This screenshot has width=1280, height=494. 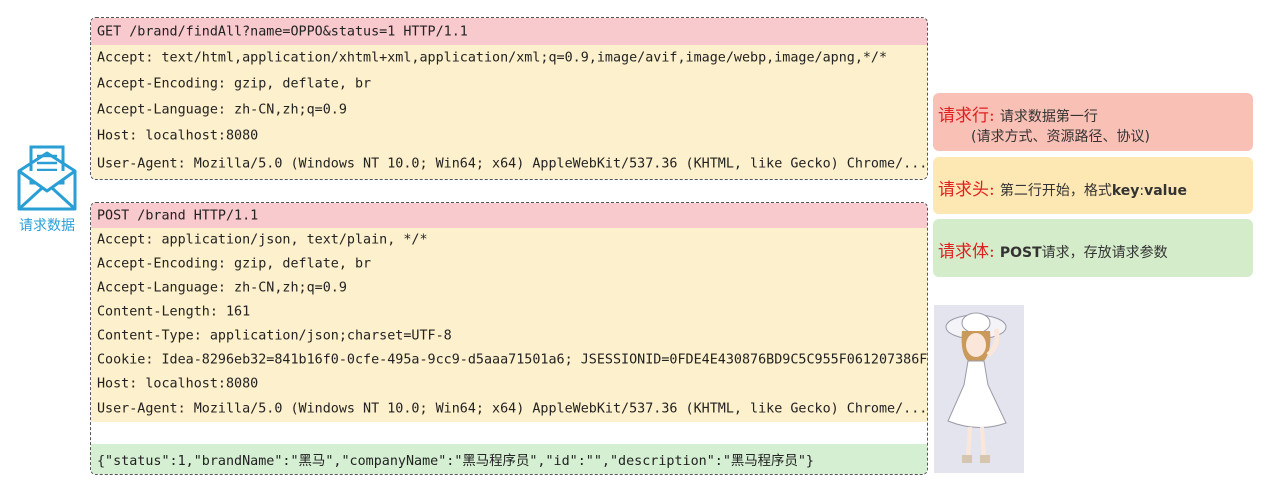 What do you see at coordinates (1093, 248) in the screenshot?
I see `legend-request-body: 请求体: POST请求，存放请求参数` at bounding box center [1093, 248].